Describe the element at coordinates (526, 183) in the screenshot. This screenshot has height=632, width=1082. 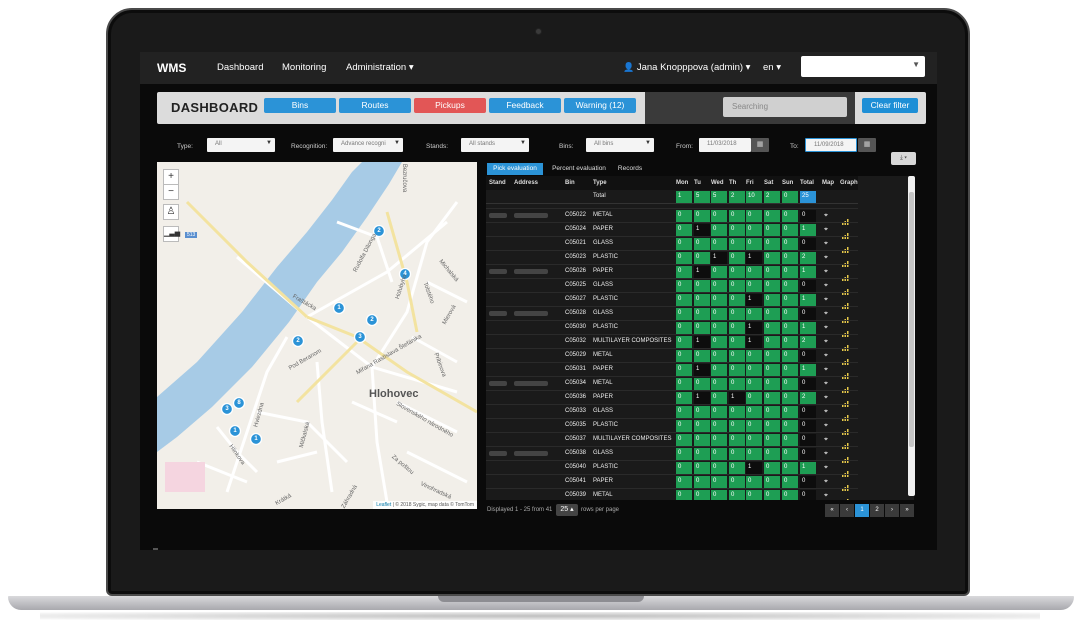
I see `col-address: Address` at that location.